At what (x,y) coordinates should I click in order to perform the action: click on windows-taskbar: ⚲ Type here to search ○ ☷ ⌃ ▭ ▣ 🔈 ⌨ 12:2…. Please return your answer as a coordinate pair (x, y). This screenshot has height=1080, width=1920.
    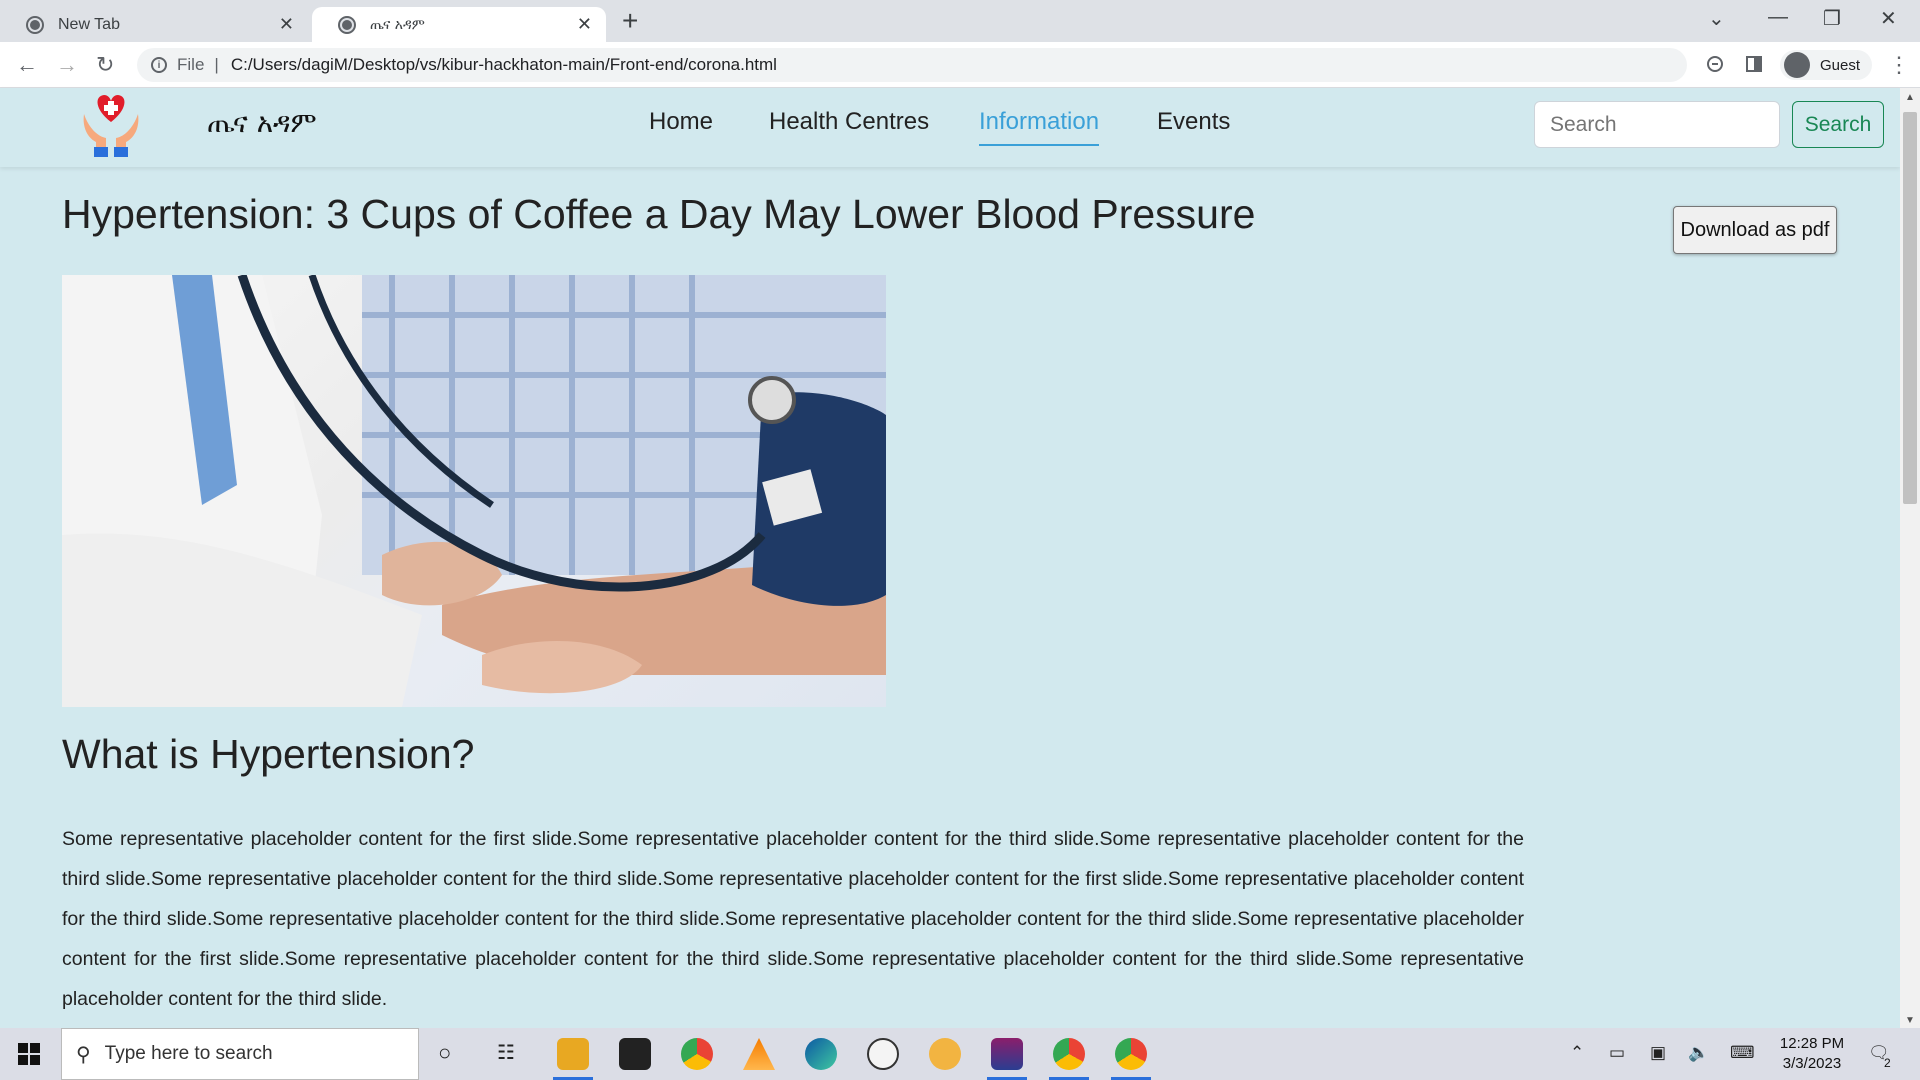
    Looking at the image, I should click on (960, 1054).